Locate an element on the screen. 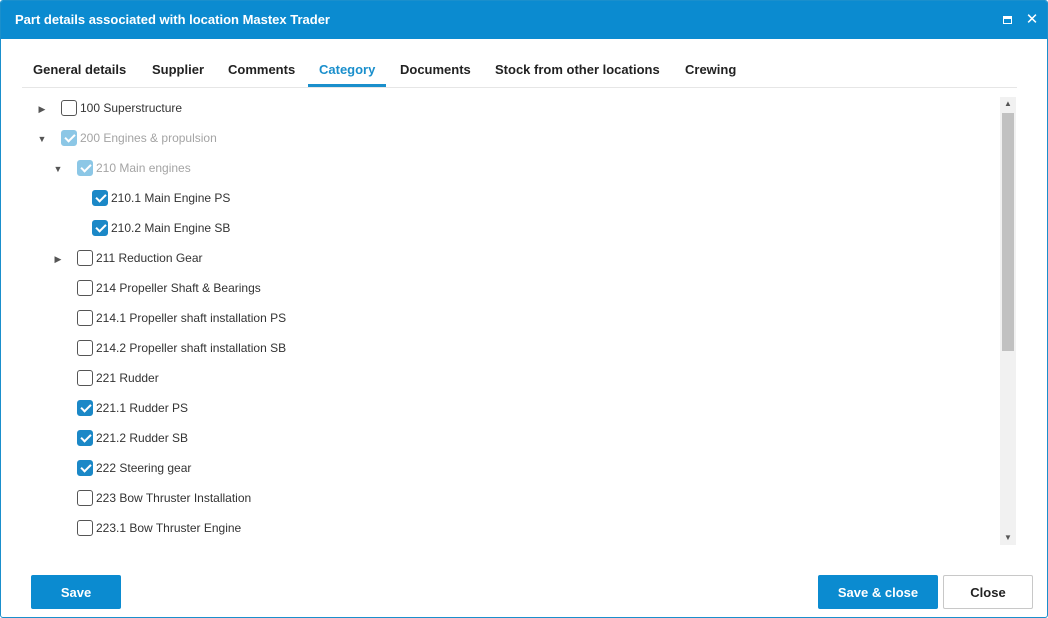 The height and width of the screenshot is (618, 1048). tree-item: 210.2 Main Engine SB is located at coordinates (511, 229).